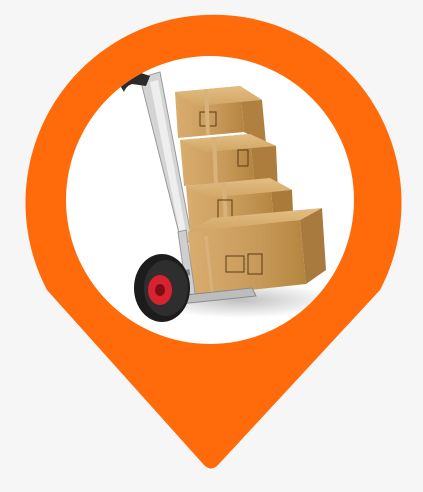 The height and width of the screenshot is (492, 423). What do you see at coordinates (162, 288) in the screenshot?
I see `wheel` at bounding box center [162, 288].